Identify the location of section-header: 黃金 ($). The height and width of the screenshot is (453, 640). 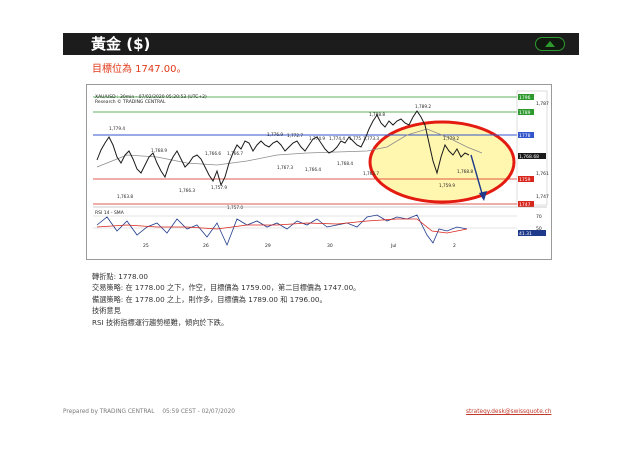
(321, 44).